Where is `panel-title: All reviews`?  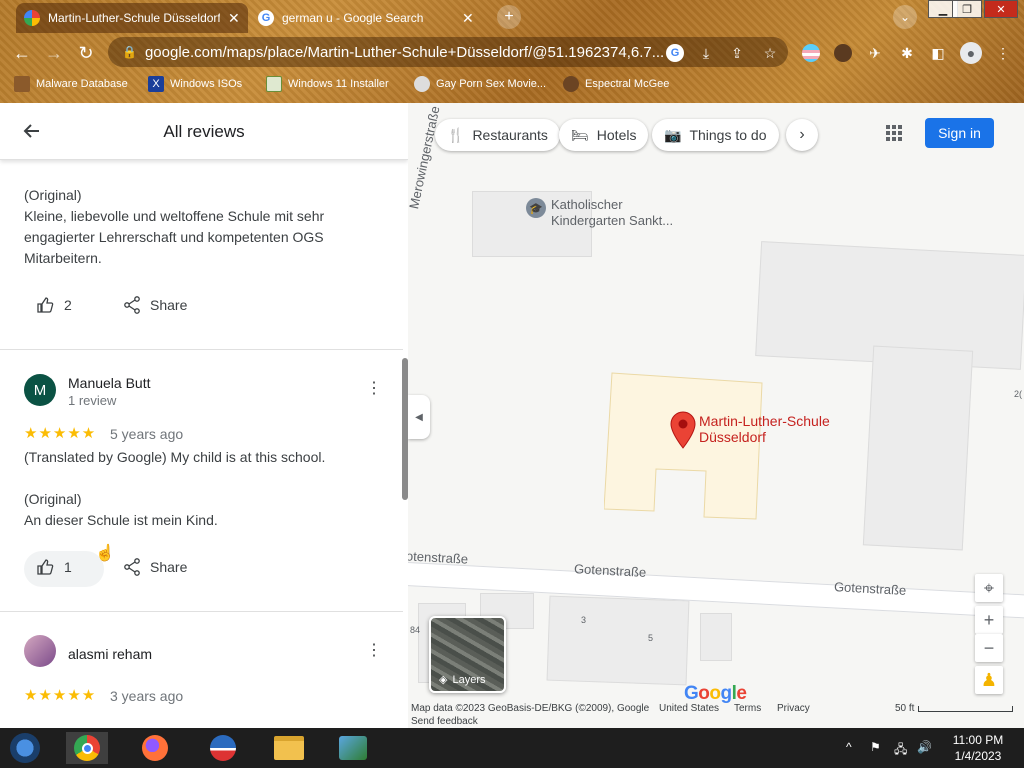
panel-title: All reviews is located at coordinates (204, 131).